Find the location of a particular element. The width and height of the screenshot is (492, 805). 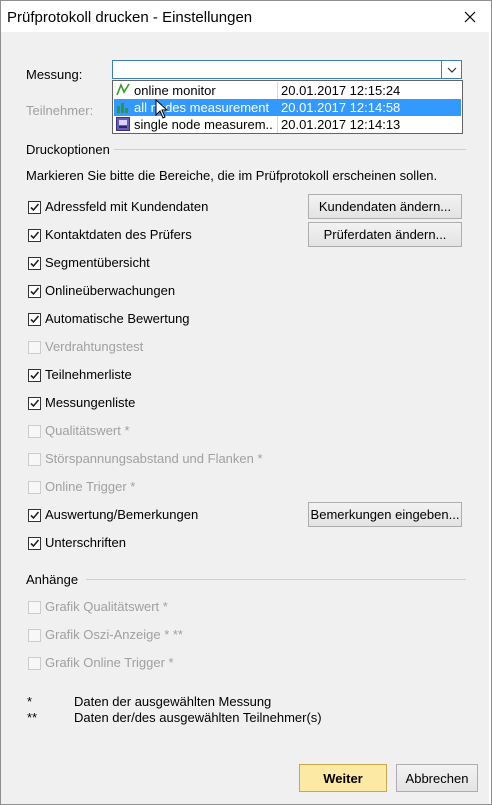

option-checkbox-label: Messungenliste is located at coordinates (90, 402).